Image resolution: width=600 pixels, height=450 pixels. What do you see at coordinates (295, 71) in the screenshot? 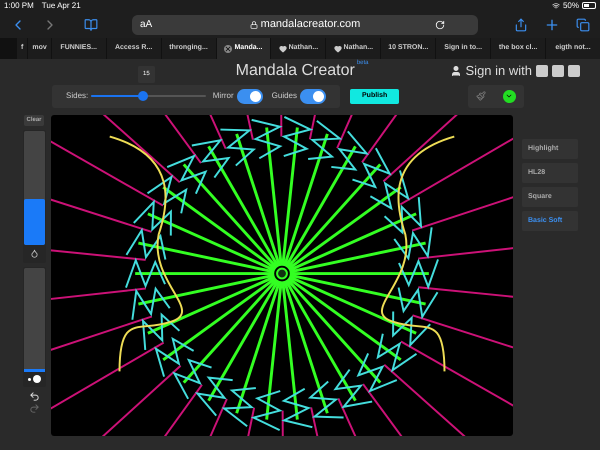
I see `app-title: Mandala Creator` at bounding box center [295, 71].